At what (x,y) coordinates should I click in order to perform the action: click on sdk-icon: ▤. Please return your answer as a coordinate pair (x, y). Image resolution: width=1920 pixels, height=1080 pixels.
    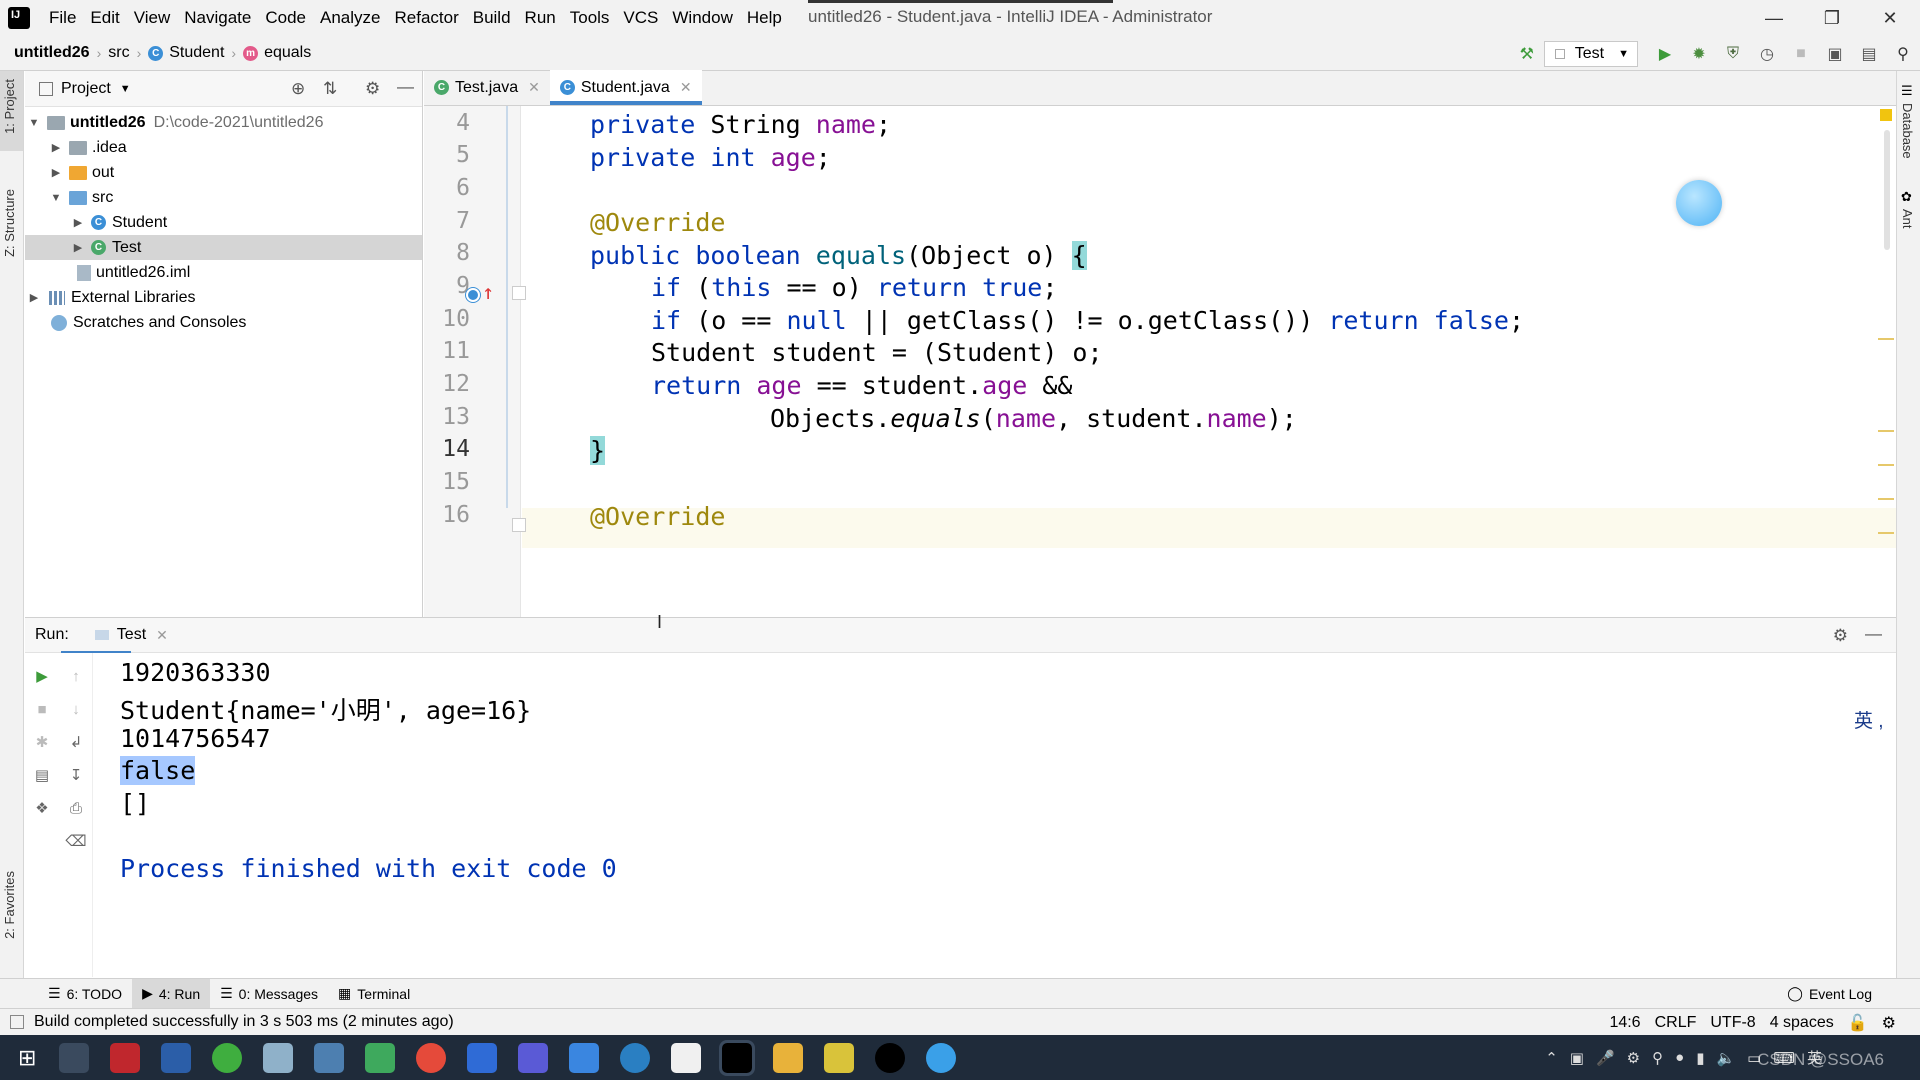
    Looking at the image, I should click on (1869, 54).